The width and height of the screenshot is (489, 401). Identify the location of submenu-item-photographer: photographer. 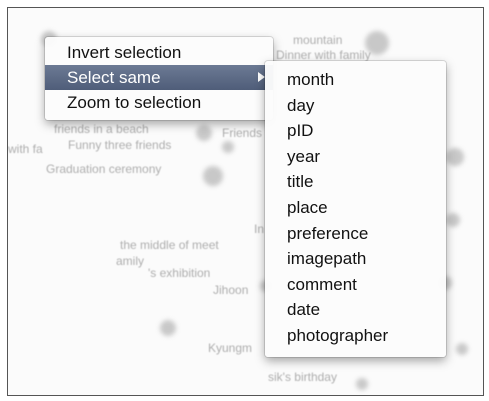
(355, 336).